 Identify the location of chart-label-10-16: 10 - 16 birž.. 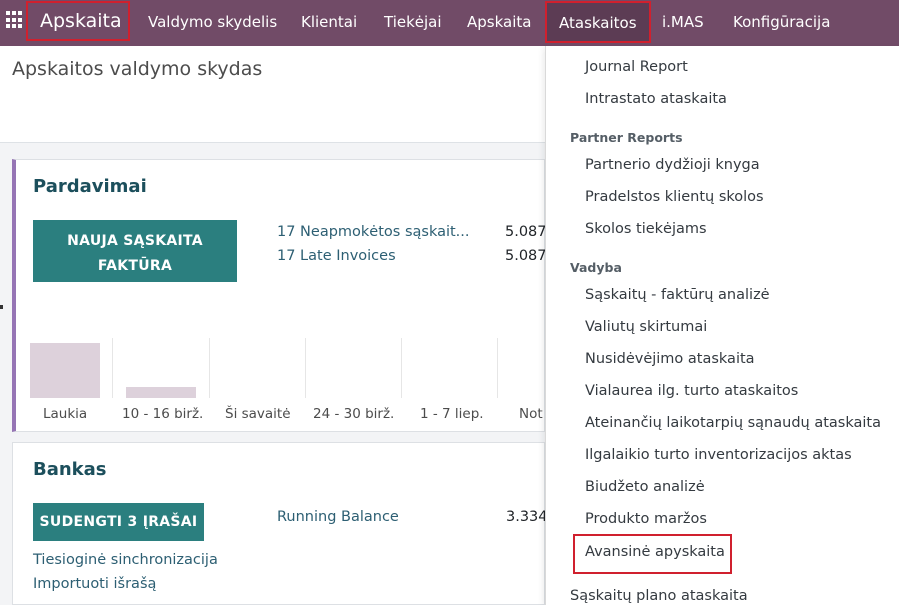
(163, 414).